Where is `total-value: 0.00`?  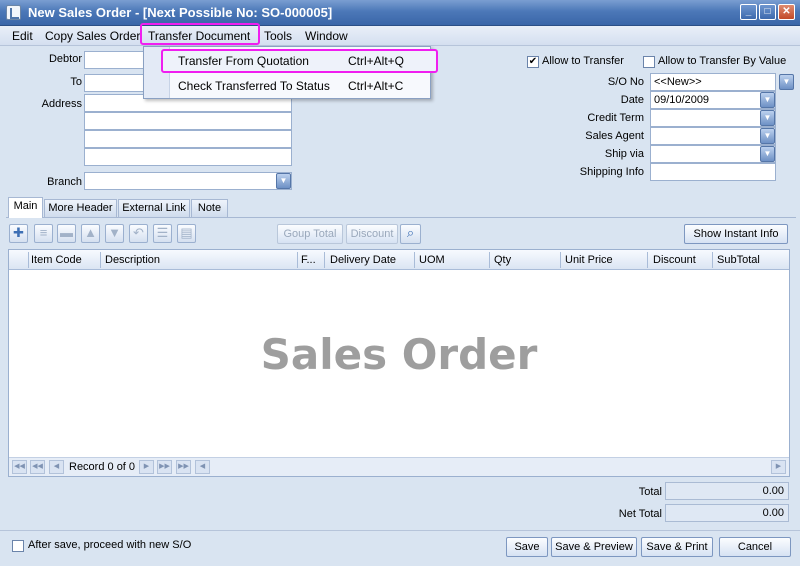
total-value: 0.00 is located at coordinates (727, 491).